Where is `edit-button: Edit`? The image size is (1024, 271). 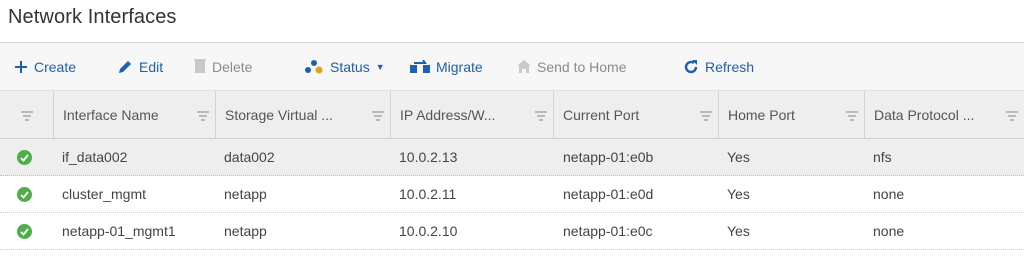
edit-button: Edit is located at coordinates (140, 66).